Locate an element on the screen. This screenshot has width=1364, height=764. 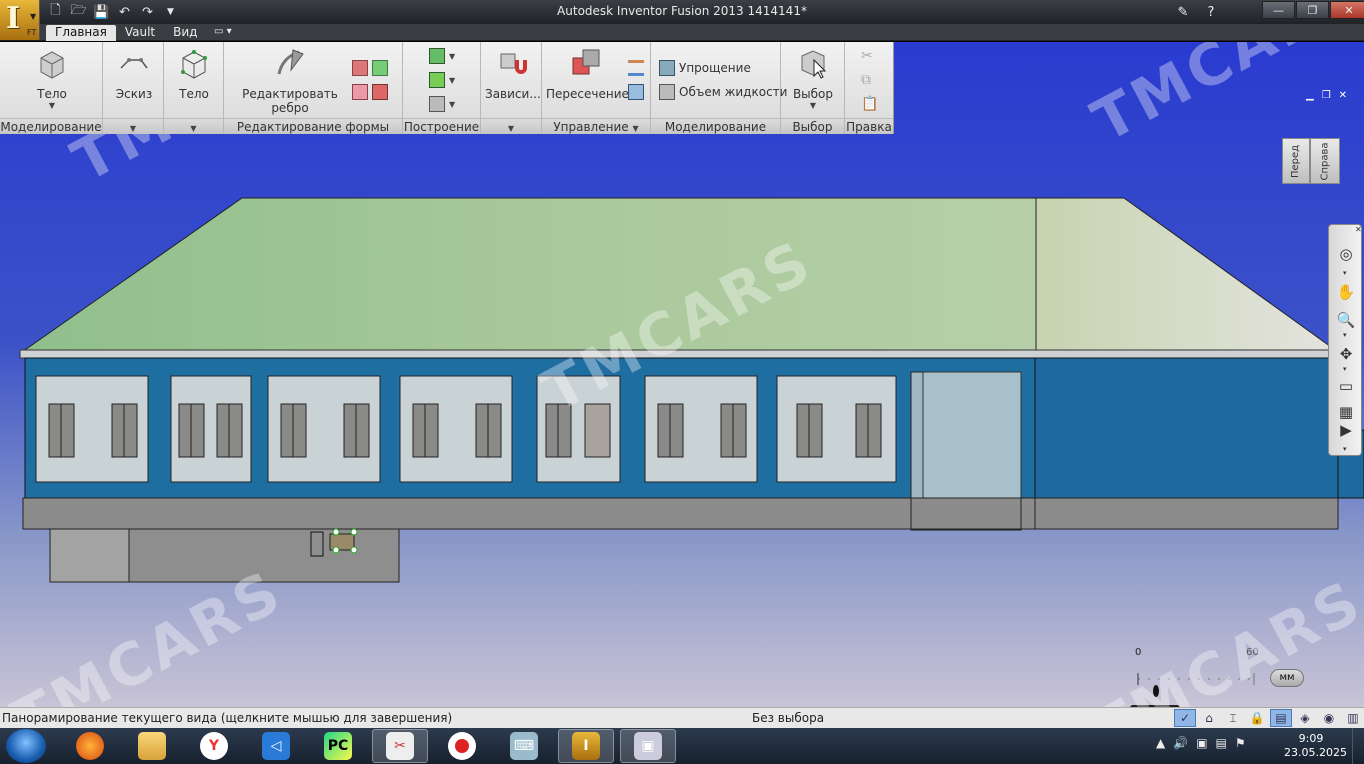
network-icon: ▣ is located at coordinates (1201, 743).